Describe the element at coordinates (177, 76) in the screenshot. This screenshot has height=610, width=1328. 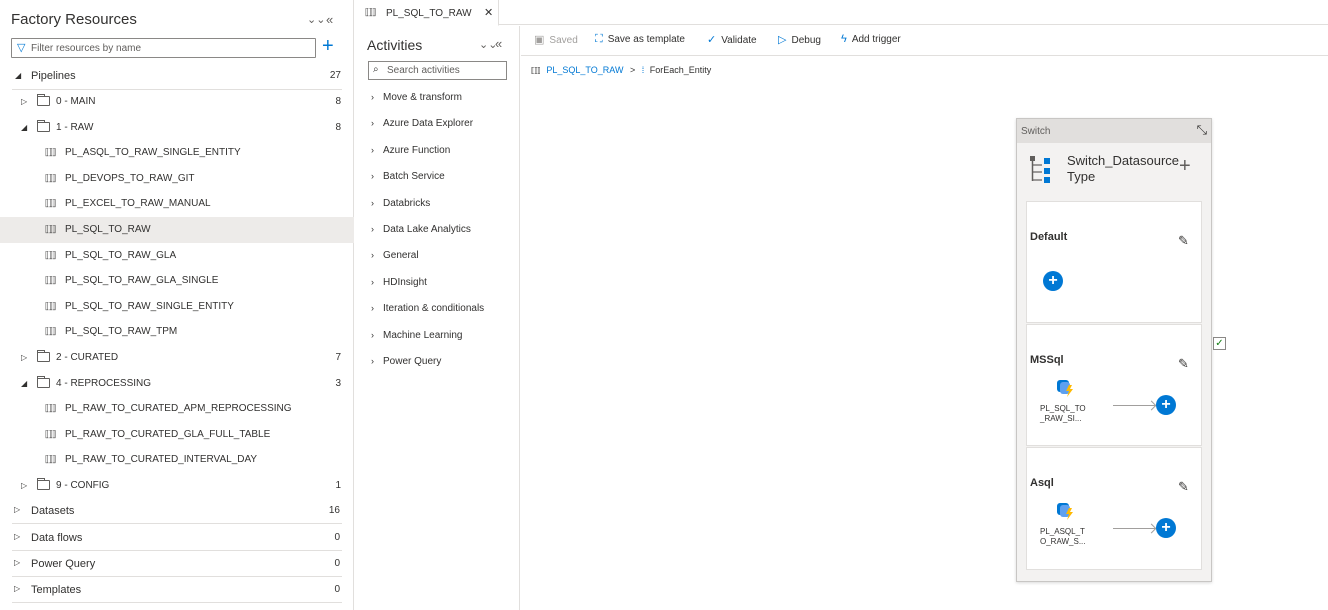
I see `pipelines-section: ◢ Pipelines 27` at that location.